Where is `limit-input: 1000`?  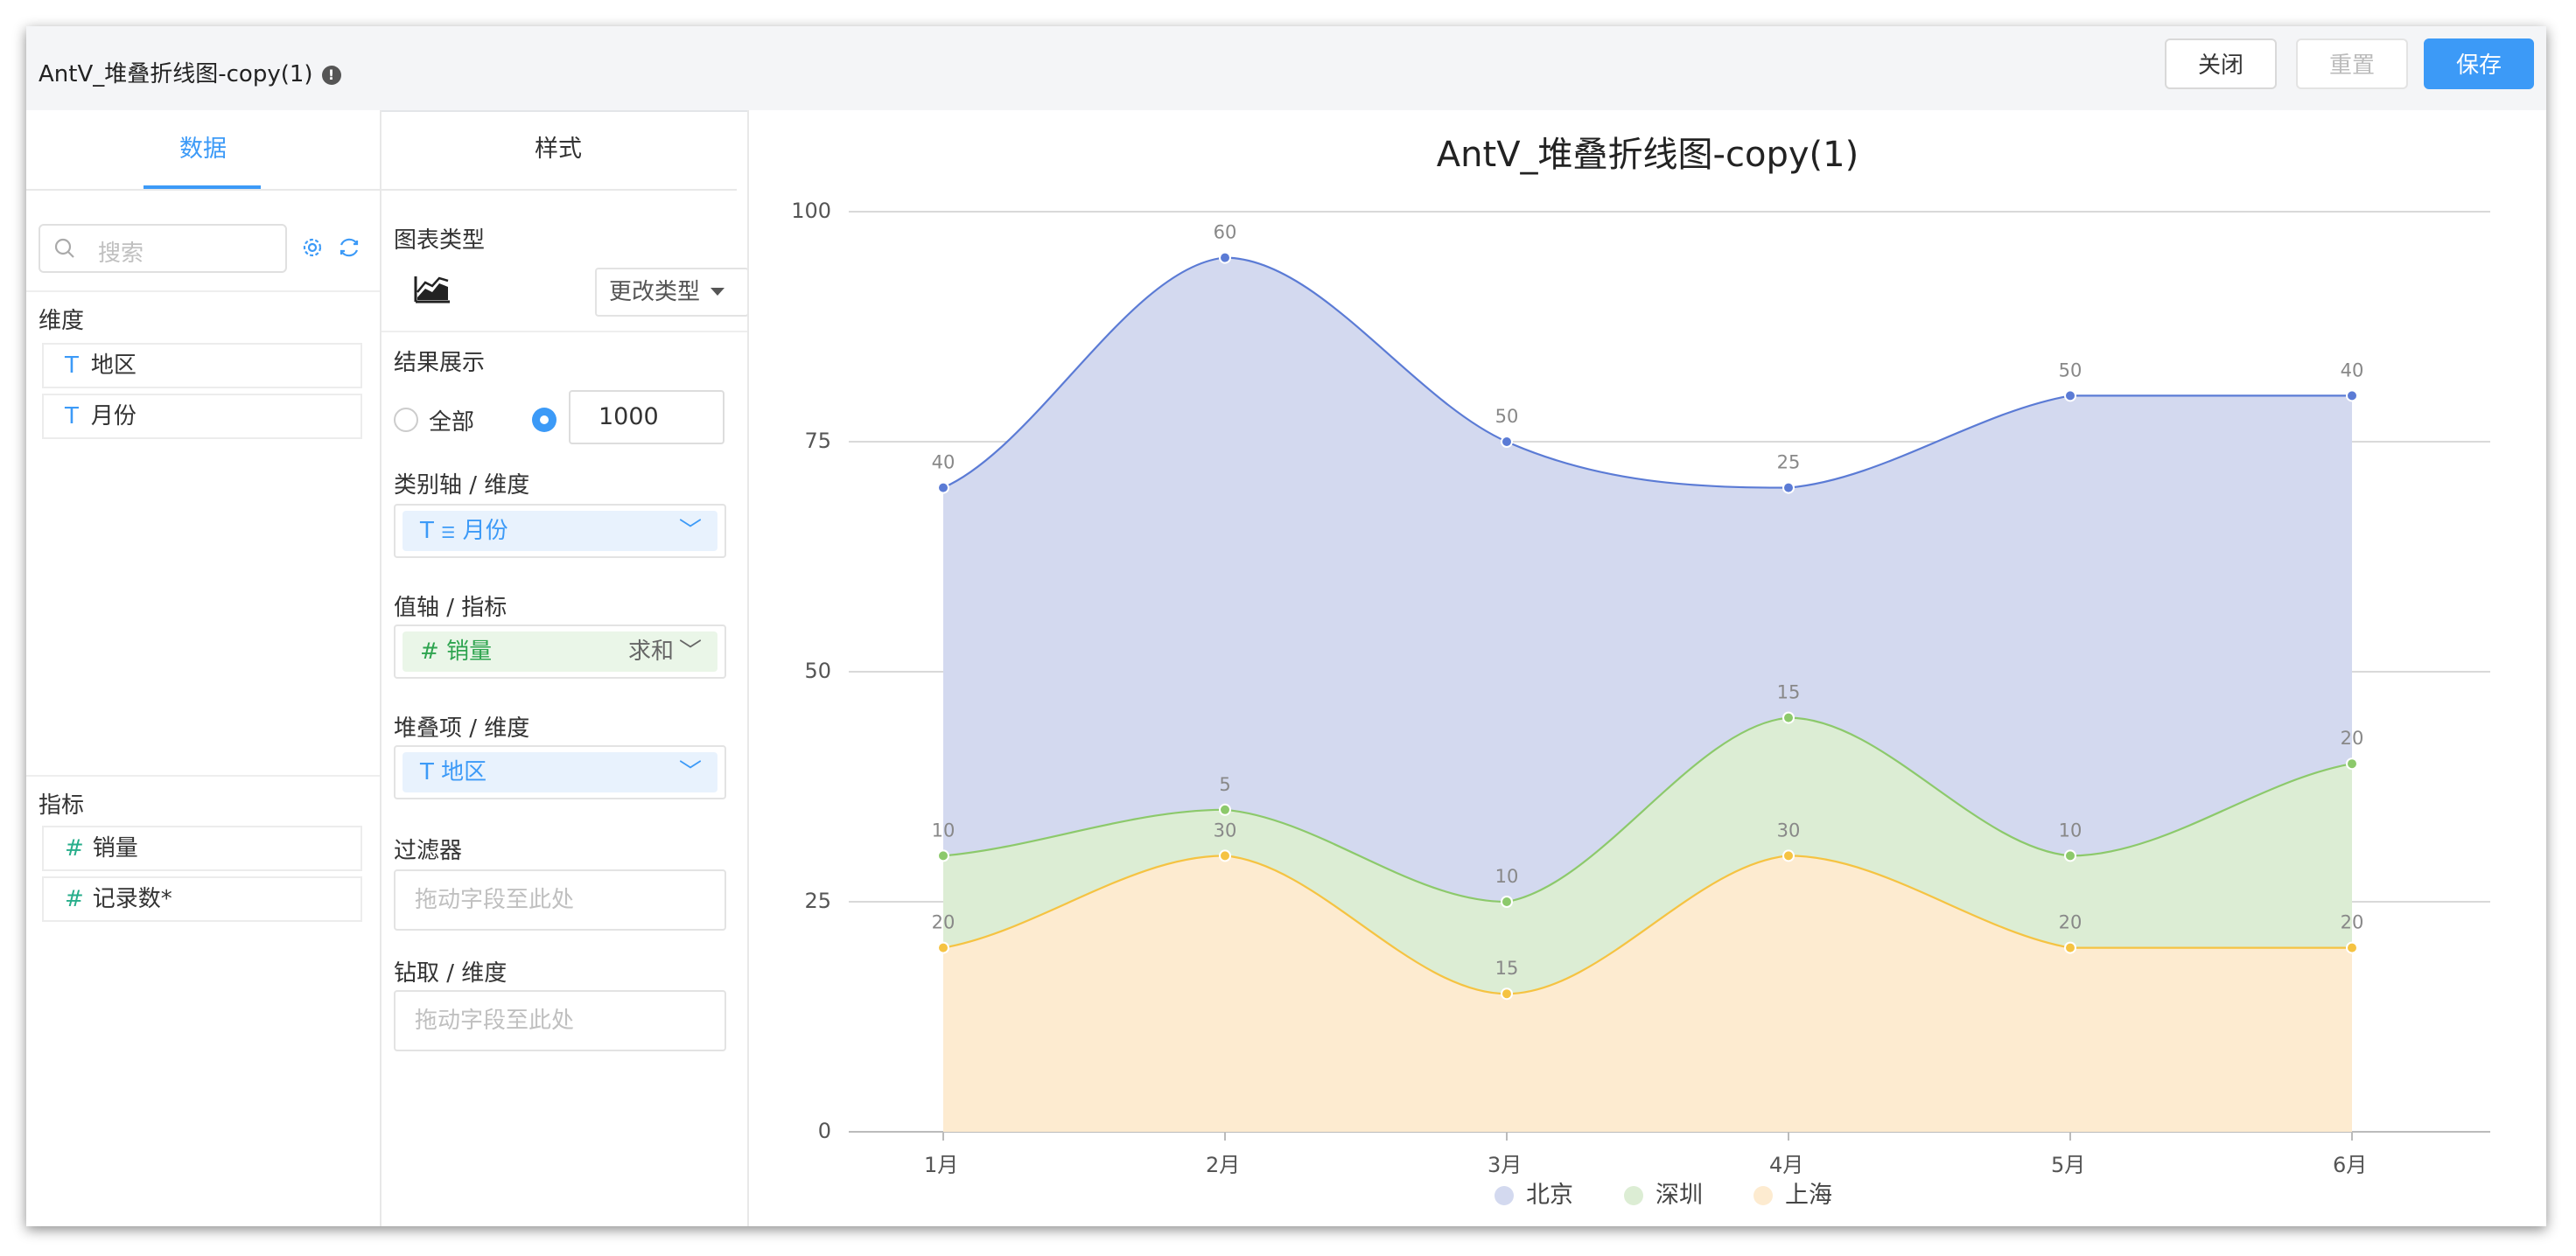
limit-input: 1000 is located at coordinates (646, 417).